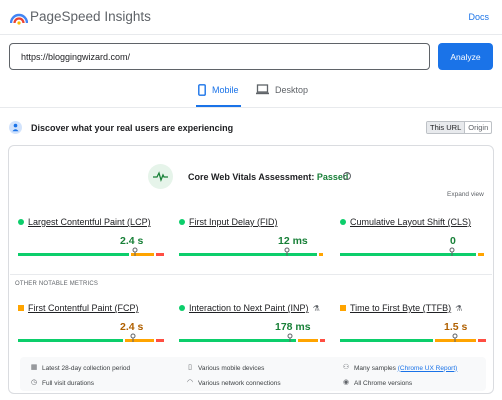  I want to click on metric-fcp-value: 2.4 s, so click(132, 327).